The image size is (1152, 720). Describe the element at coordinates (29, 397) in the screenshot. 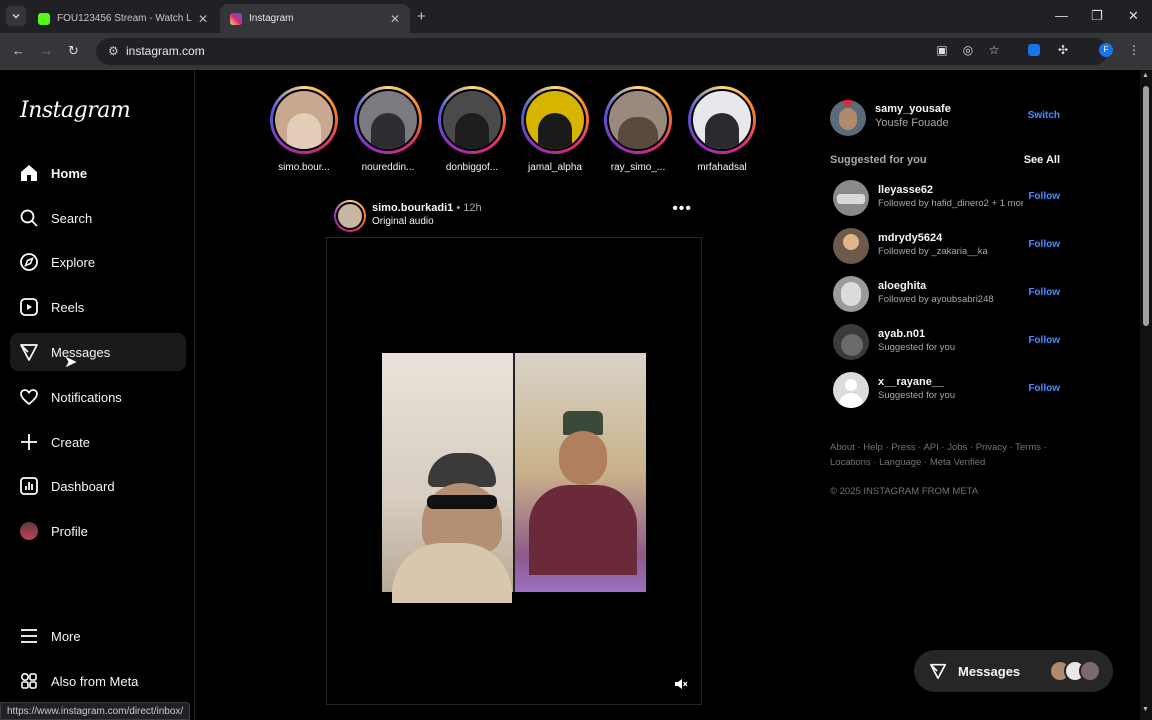

I see `heart-icon` at that location.